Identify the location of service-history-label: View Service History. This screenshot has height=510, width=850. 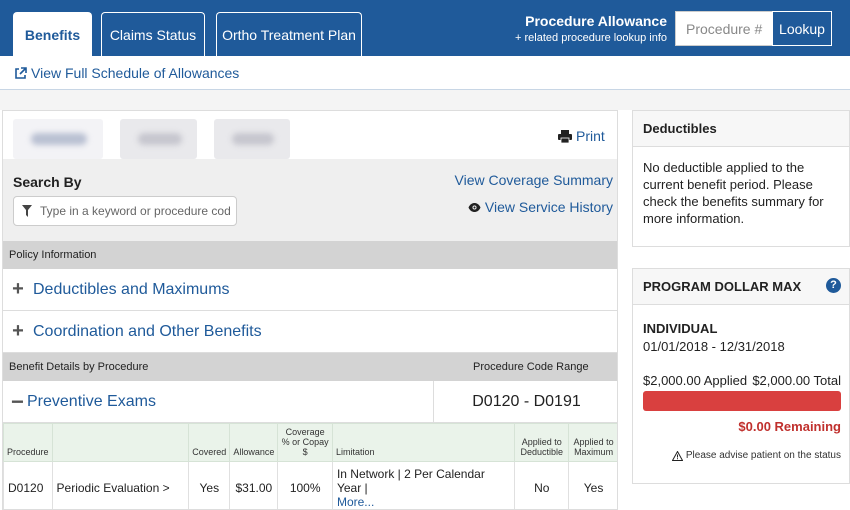
(548, 207).